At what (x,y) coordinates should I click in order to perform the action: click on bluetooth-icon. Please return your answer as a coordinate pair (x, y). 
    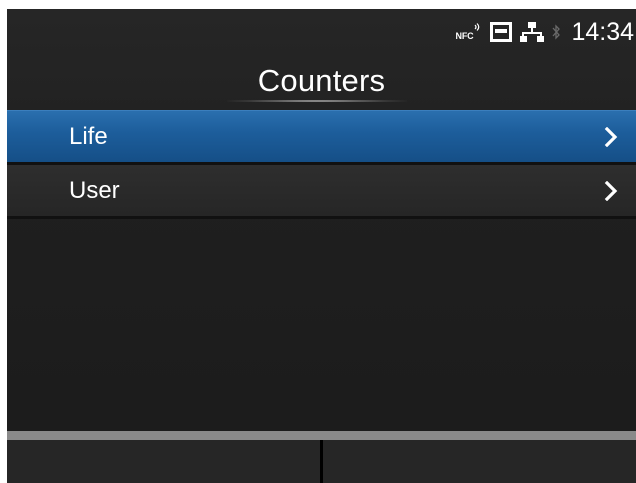
    Looking at the image, I should click on (556, 32).